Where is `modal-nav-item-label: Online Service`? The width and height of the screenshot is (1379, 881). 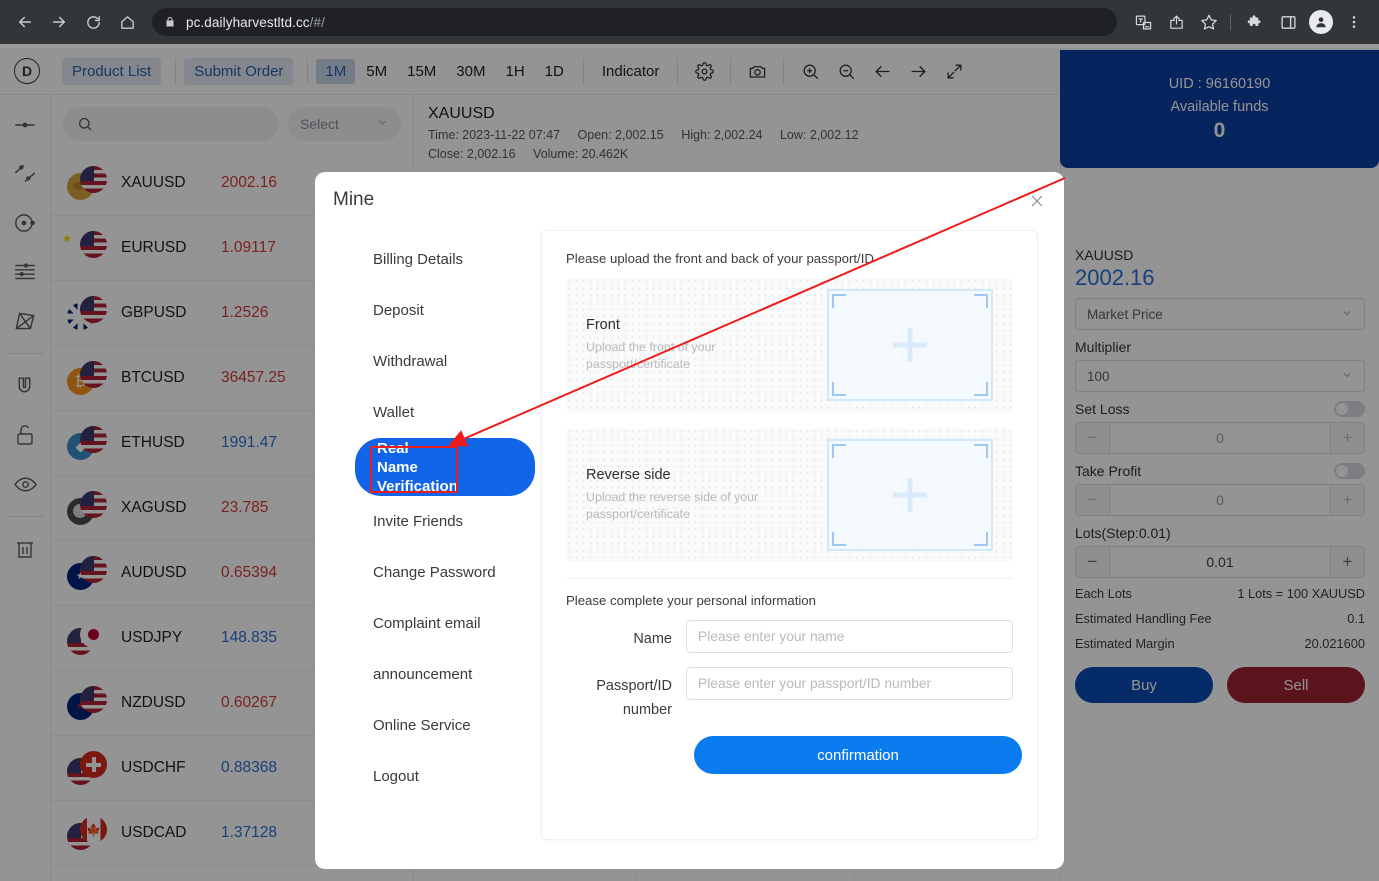 modal-nav-item-label: Online Service is located at coordinates (422, 725).